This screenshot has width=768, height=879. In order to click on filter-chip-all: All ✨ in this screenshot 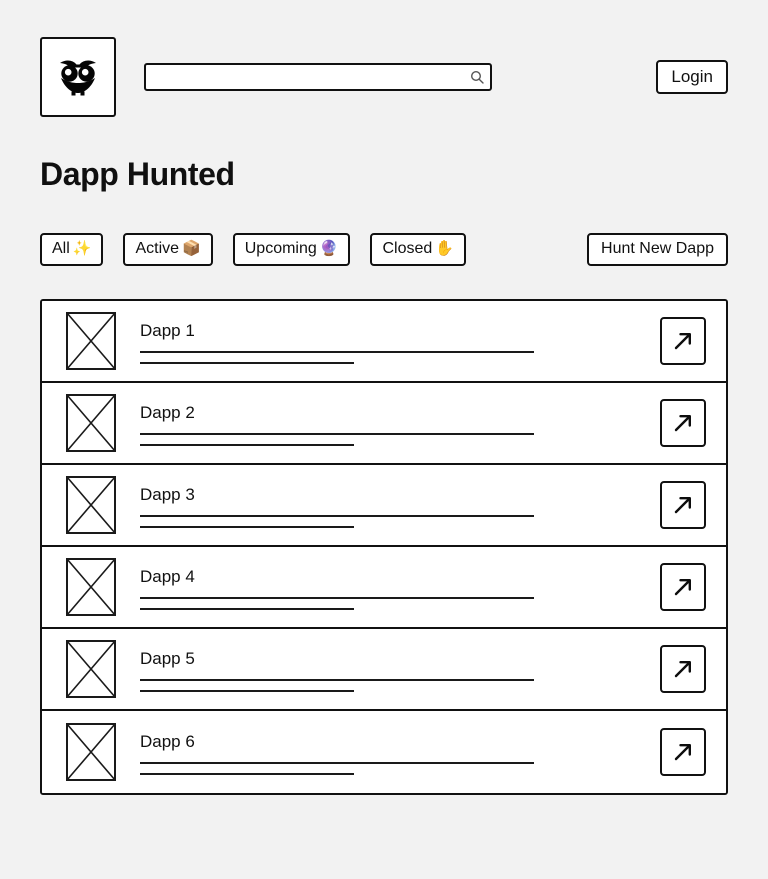, I will do `click(72, 249)`.